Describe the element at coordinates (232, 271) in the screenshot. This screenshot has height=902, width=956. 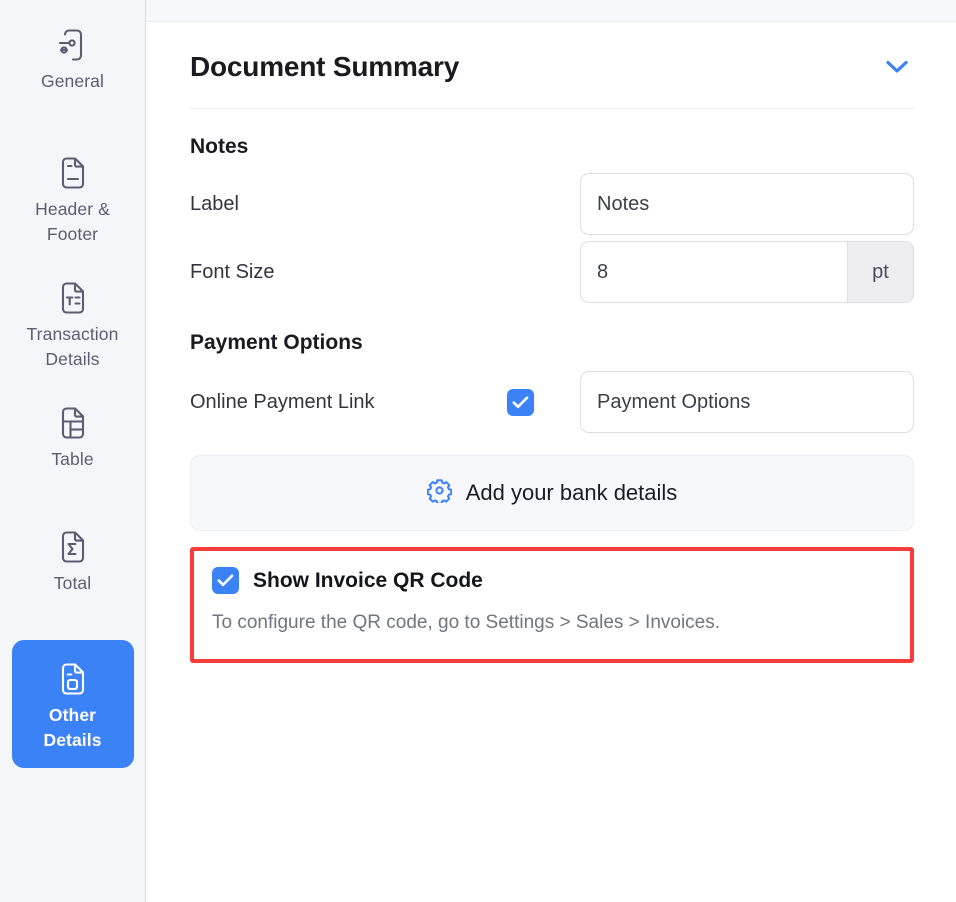
I see `notes-font-size-caption: Font Size` at that location.